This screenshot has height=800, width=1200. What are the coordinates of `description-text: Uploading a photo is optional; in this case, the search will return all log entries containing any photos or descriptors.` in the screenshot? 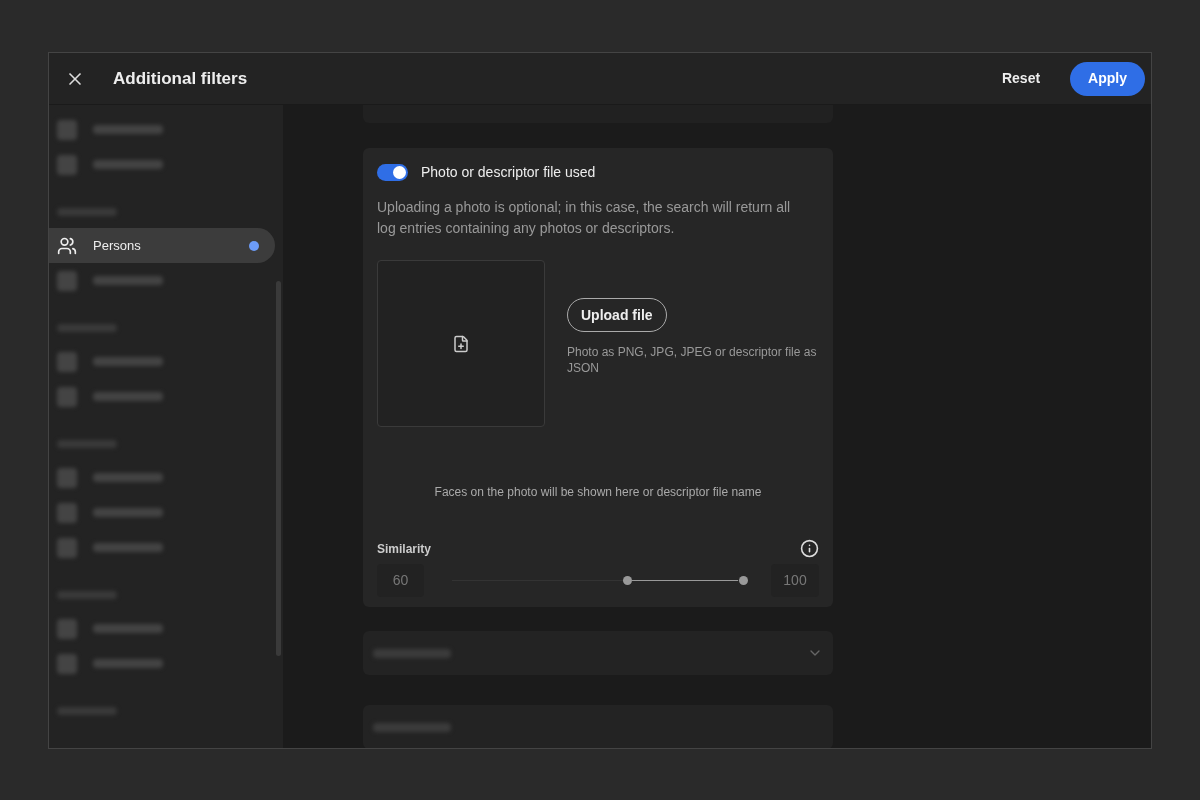 It's located at (584, 218).